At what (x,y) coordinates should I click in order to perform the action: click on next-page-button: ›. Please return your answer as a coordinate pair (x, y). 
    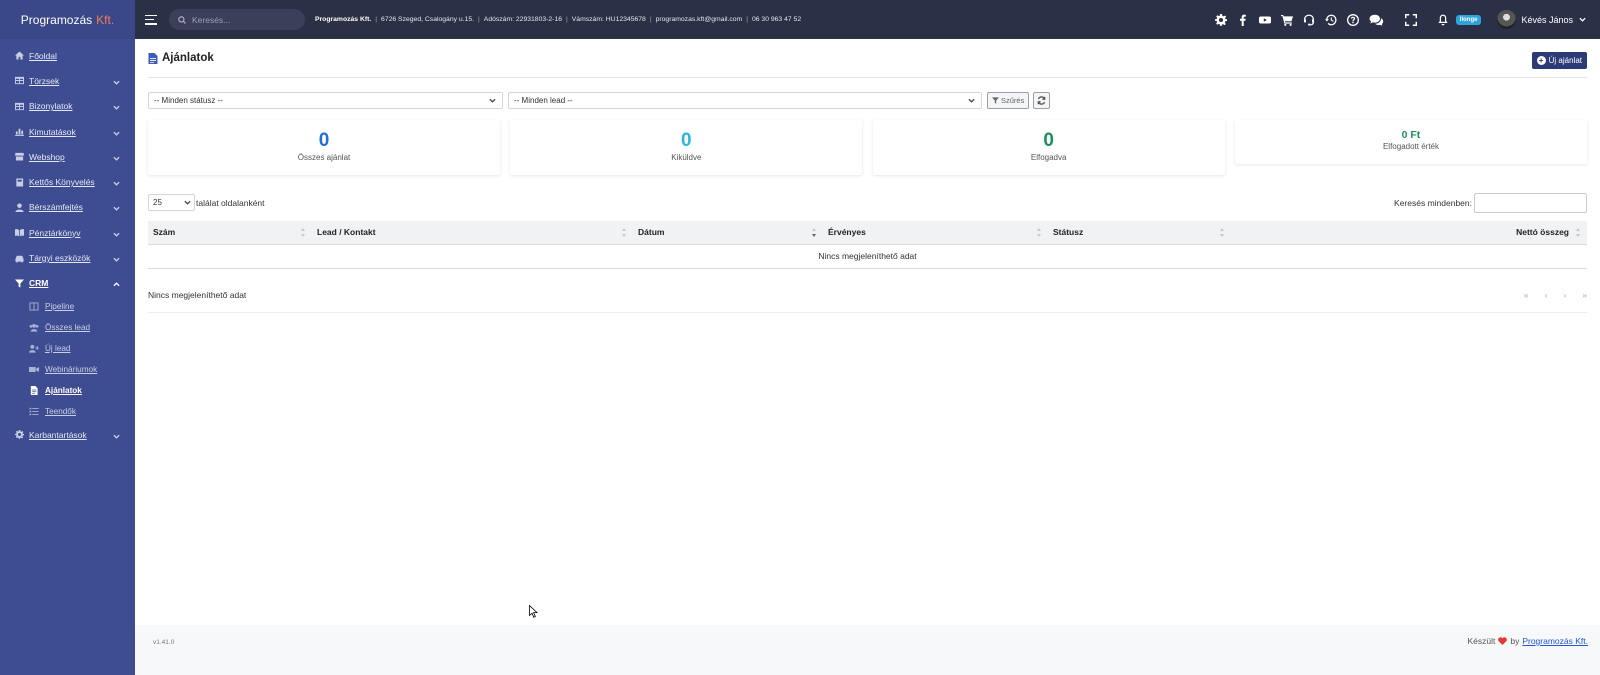
    Looking at the image, I should click on (1564, 295).